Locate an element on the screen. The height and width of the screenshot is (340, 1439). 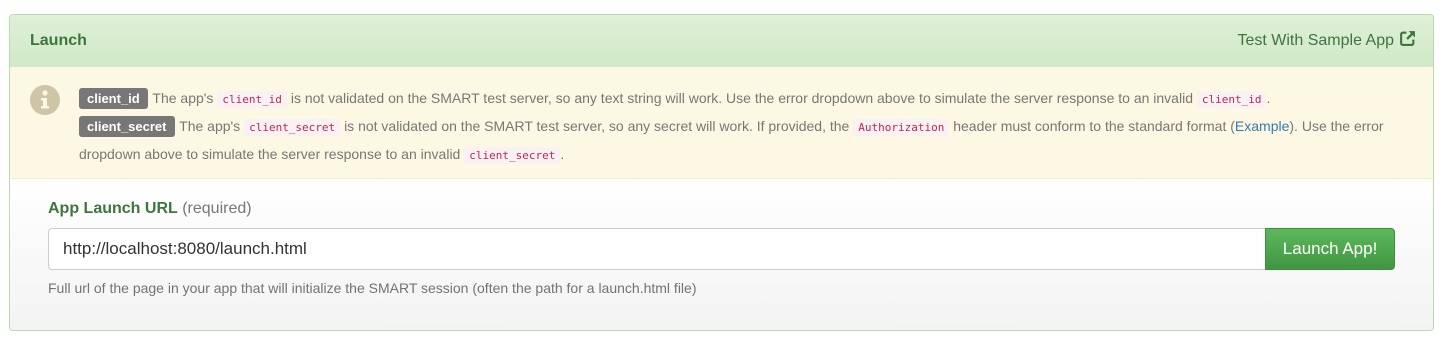
url-input-group: Launch App! is located at coordinates (721, 249).